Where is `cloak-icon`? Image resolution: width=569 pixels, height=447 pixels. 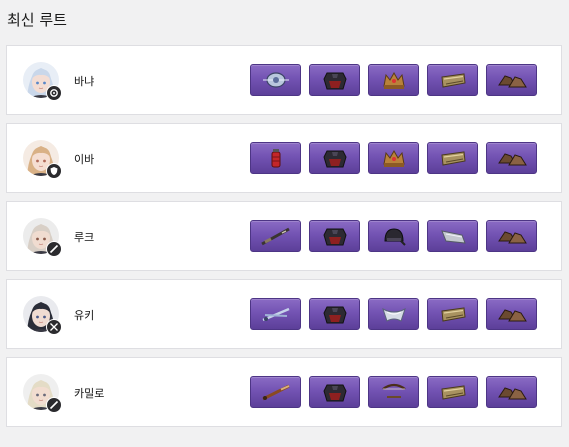
cloak-icon is located at coordinates (393, 314).